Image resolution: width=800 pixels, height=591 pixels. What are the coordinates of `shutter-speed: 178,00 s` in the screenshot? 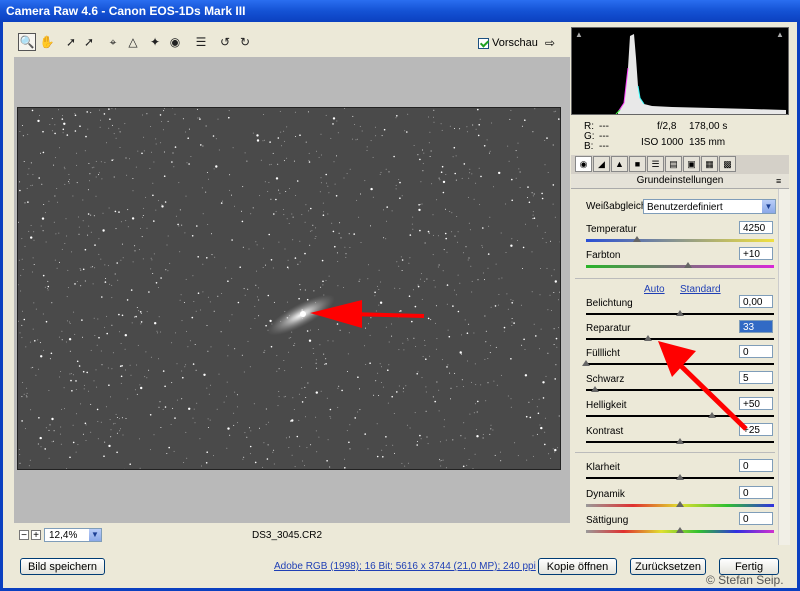 It's located at (708, 126).